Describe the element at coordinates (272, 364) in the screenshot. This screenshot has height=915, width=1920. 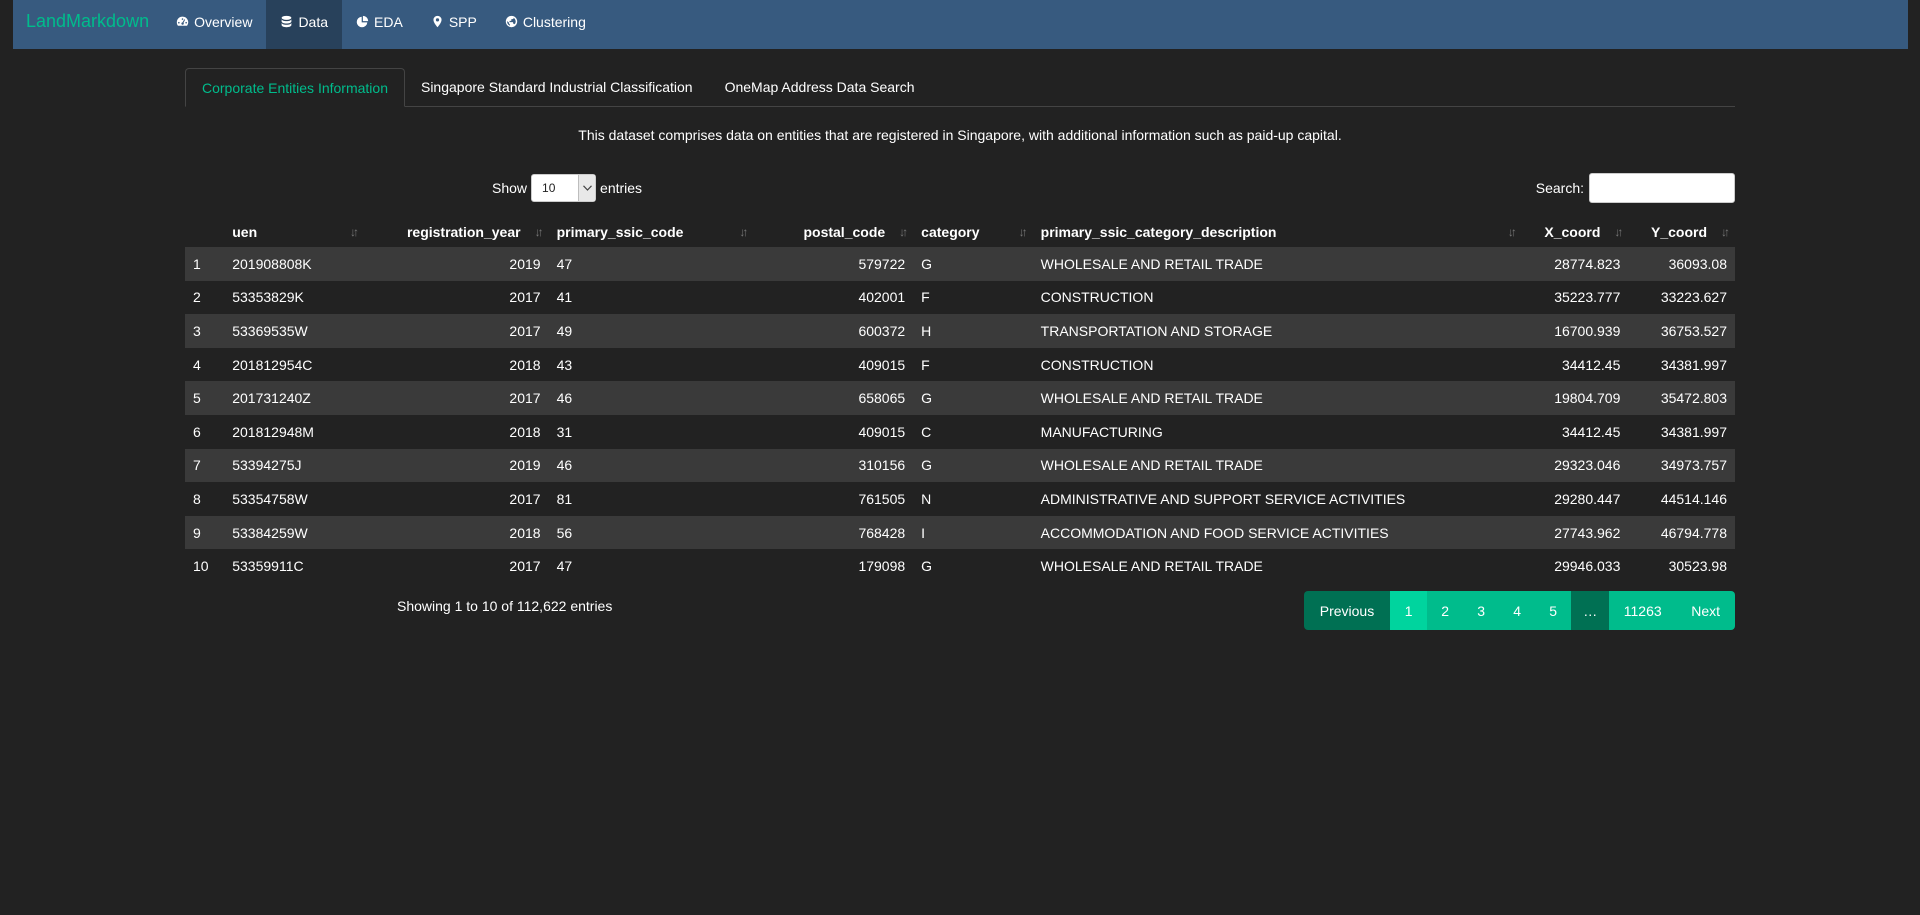
I see `table-cell-uen: 201812954C` at that location.